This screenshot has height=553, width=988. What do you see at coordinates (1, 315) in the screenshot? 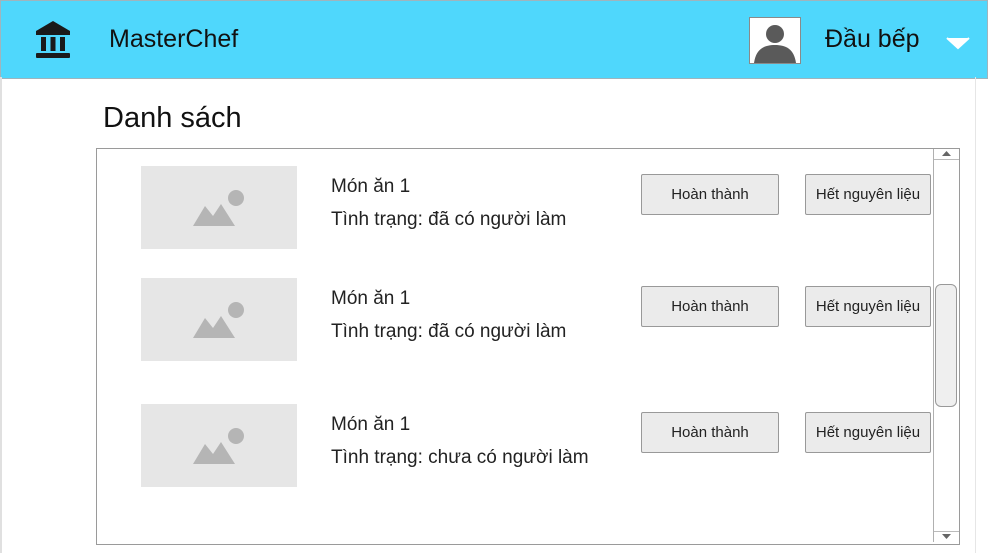
I see `left-divider` at bounding box center [1, 315].